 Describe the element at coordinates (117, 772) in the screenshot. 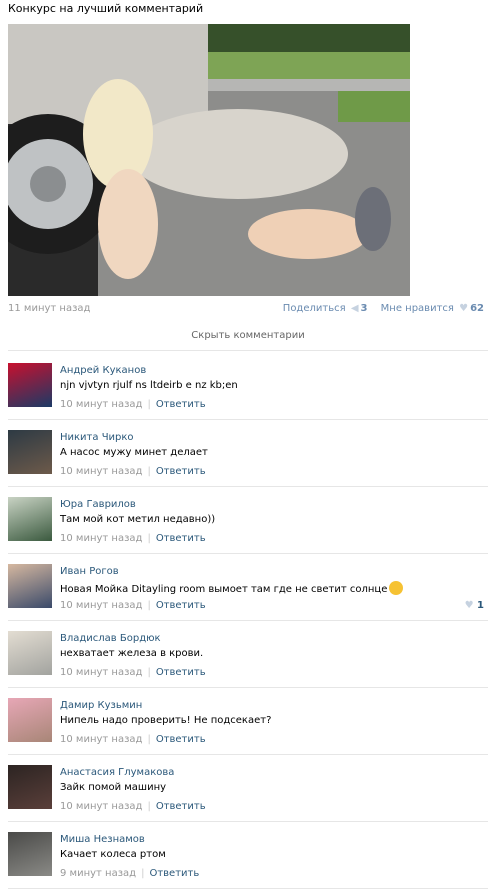

I see `comment-author: Анастасия Глумакова` at that location.